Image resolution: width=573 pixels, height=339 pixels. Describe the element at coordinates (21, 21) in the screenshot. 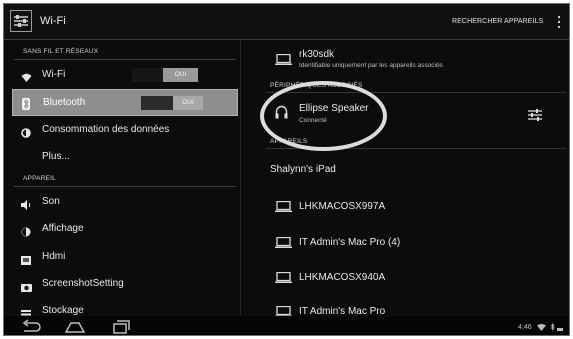

I see `settings-sliders-icon` at that location.